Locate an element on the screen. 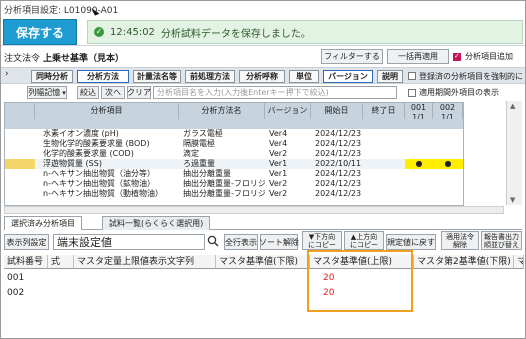 This screenshot has height=339, width=526. add-items-label: 分析項目追加 is located at coordinates (489, 56).